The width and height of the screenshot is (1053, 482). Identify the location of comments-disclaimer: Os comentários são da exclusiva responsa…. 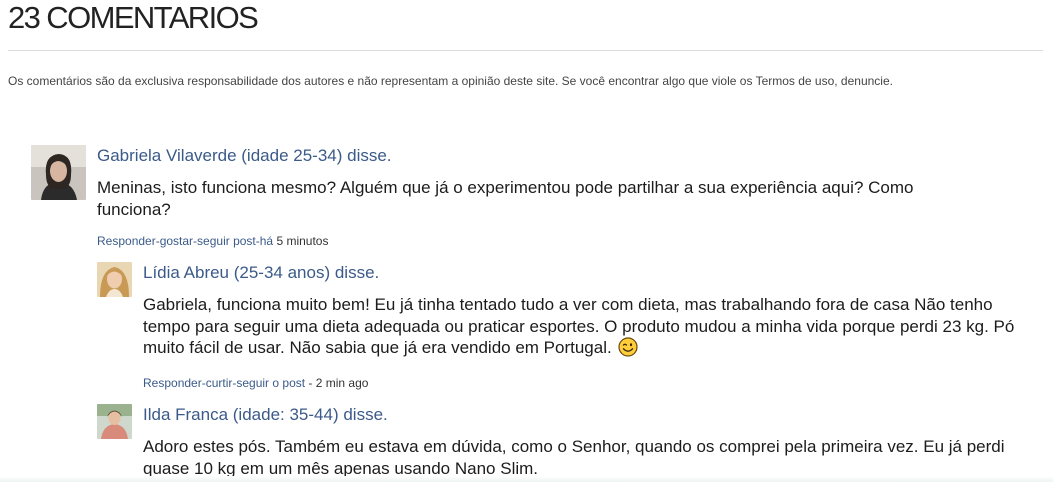
(450, 81).